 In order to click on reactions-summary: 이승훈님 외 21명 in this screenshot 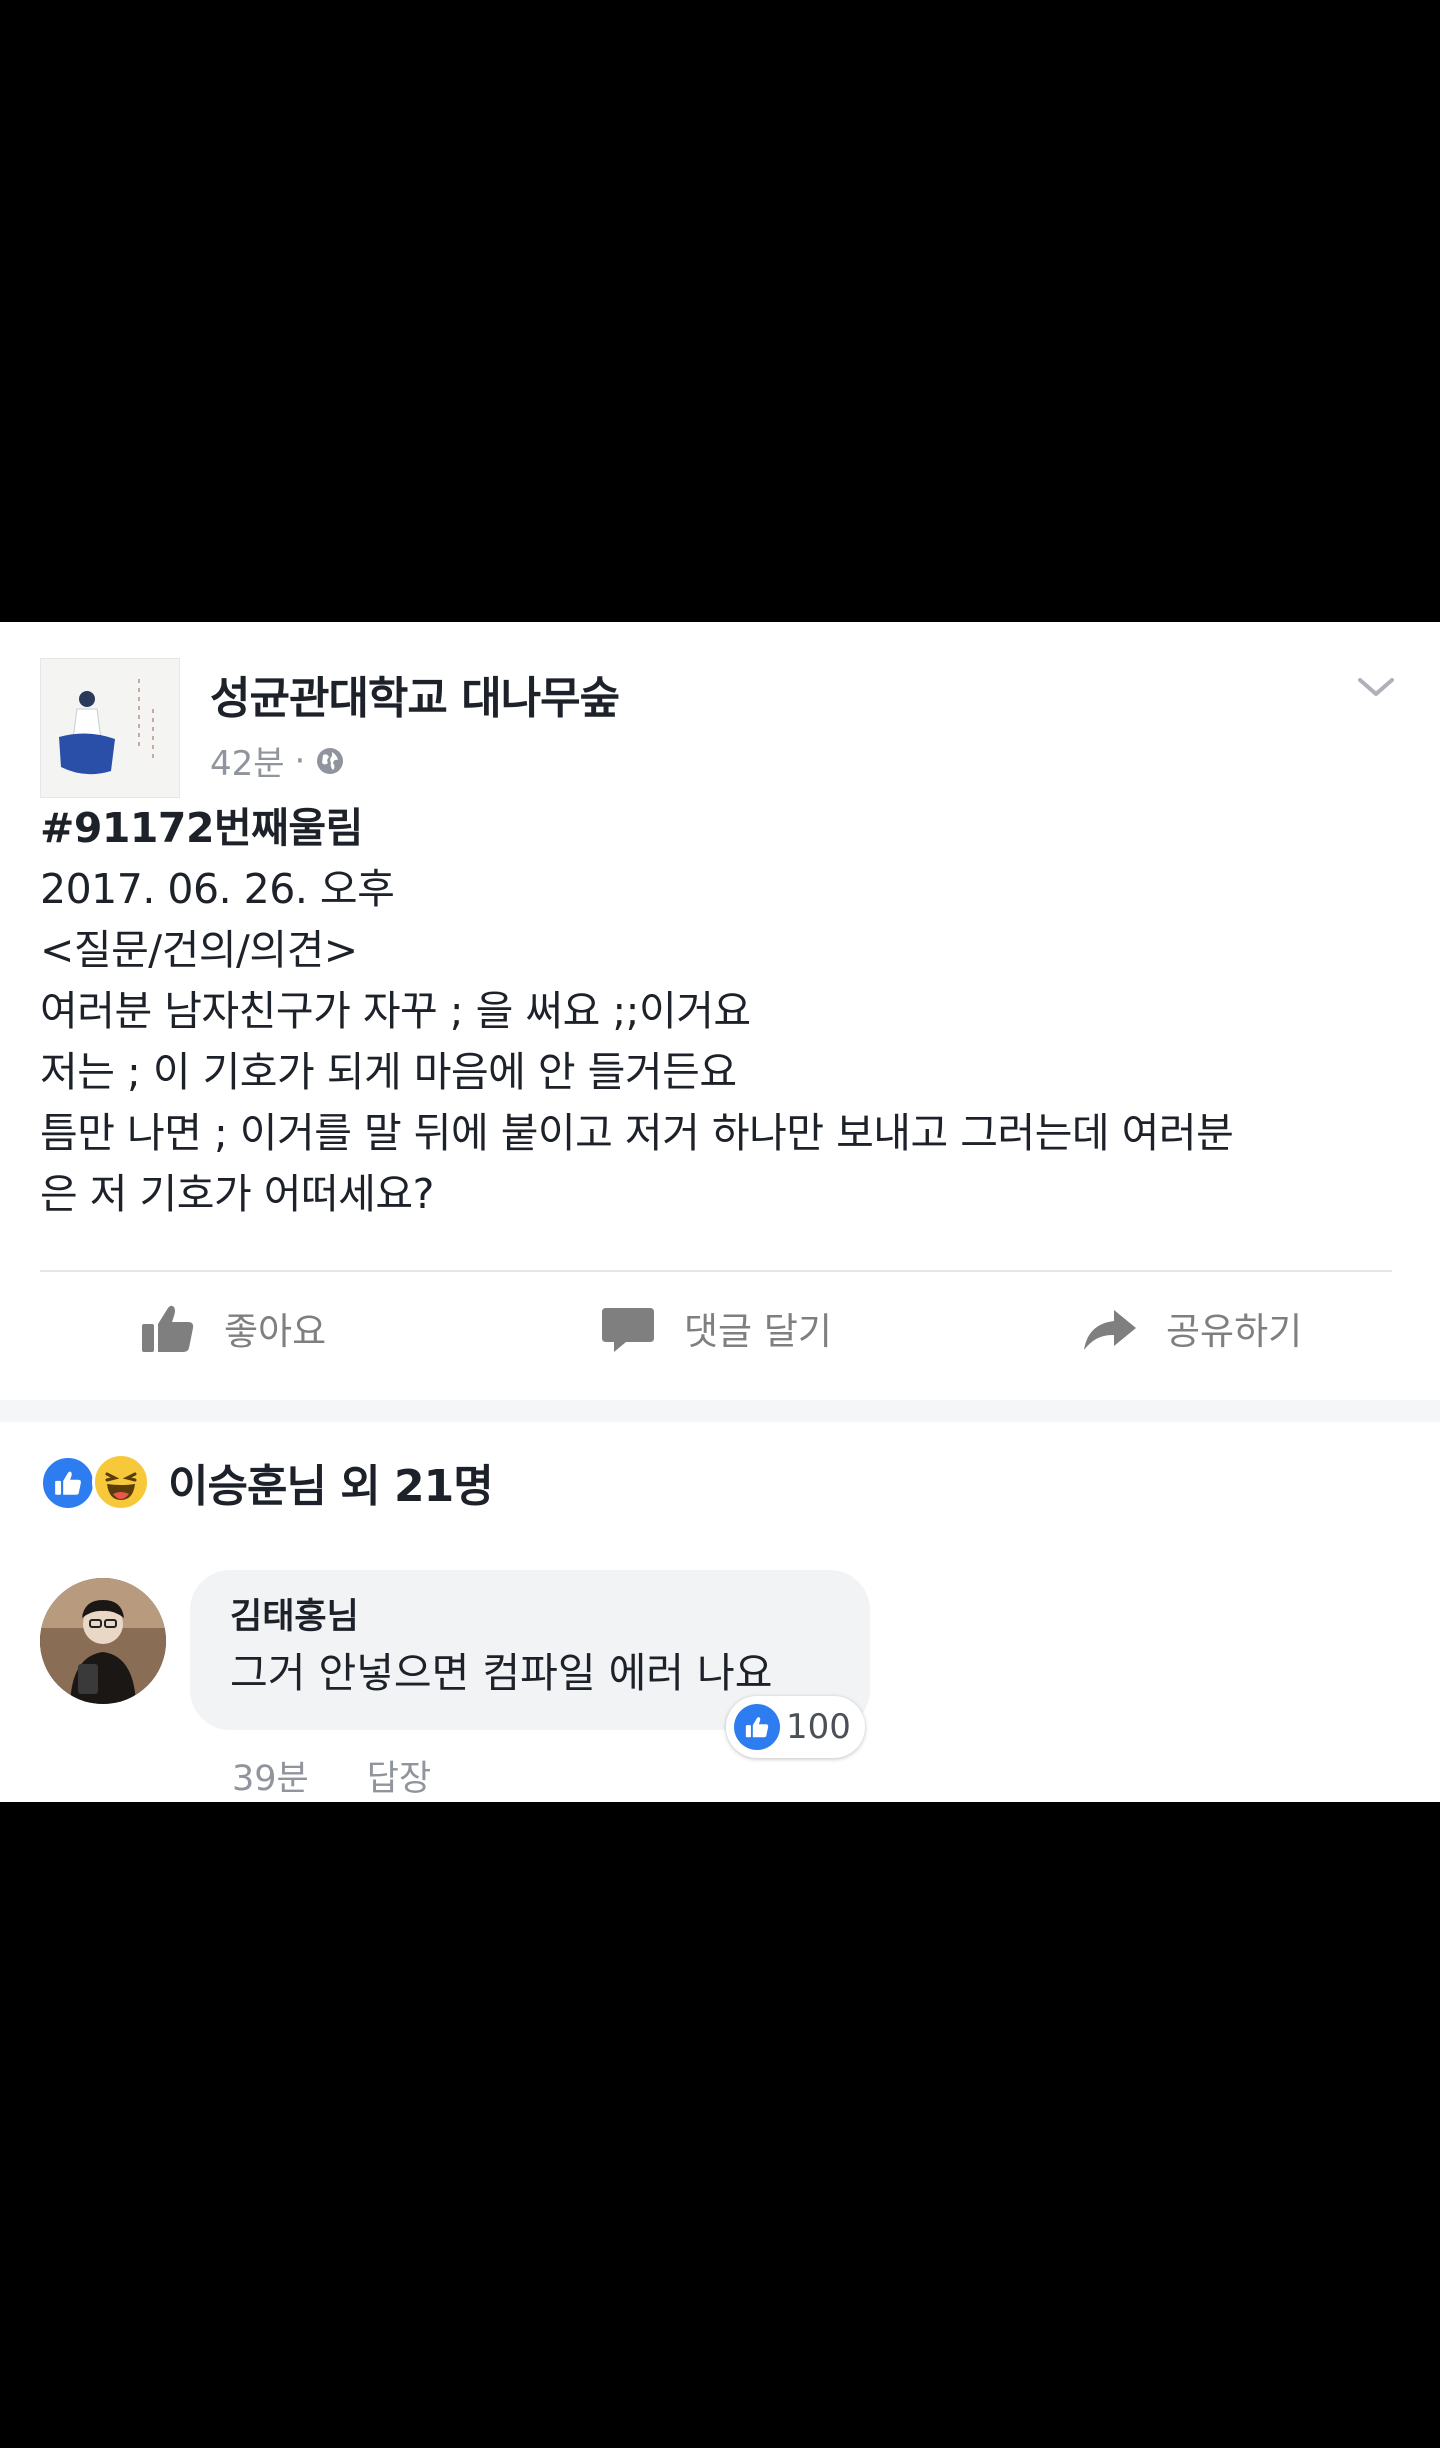, I will do `click(267, 1482)`.